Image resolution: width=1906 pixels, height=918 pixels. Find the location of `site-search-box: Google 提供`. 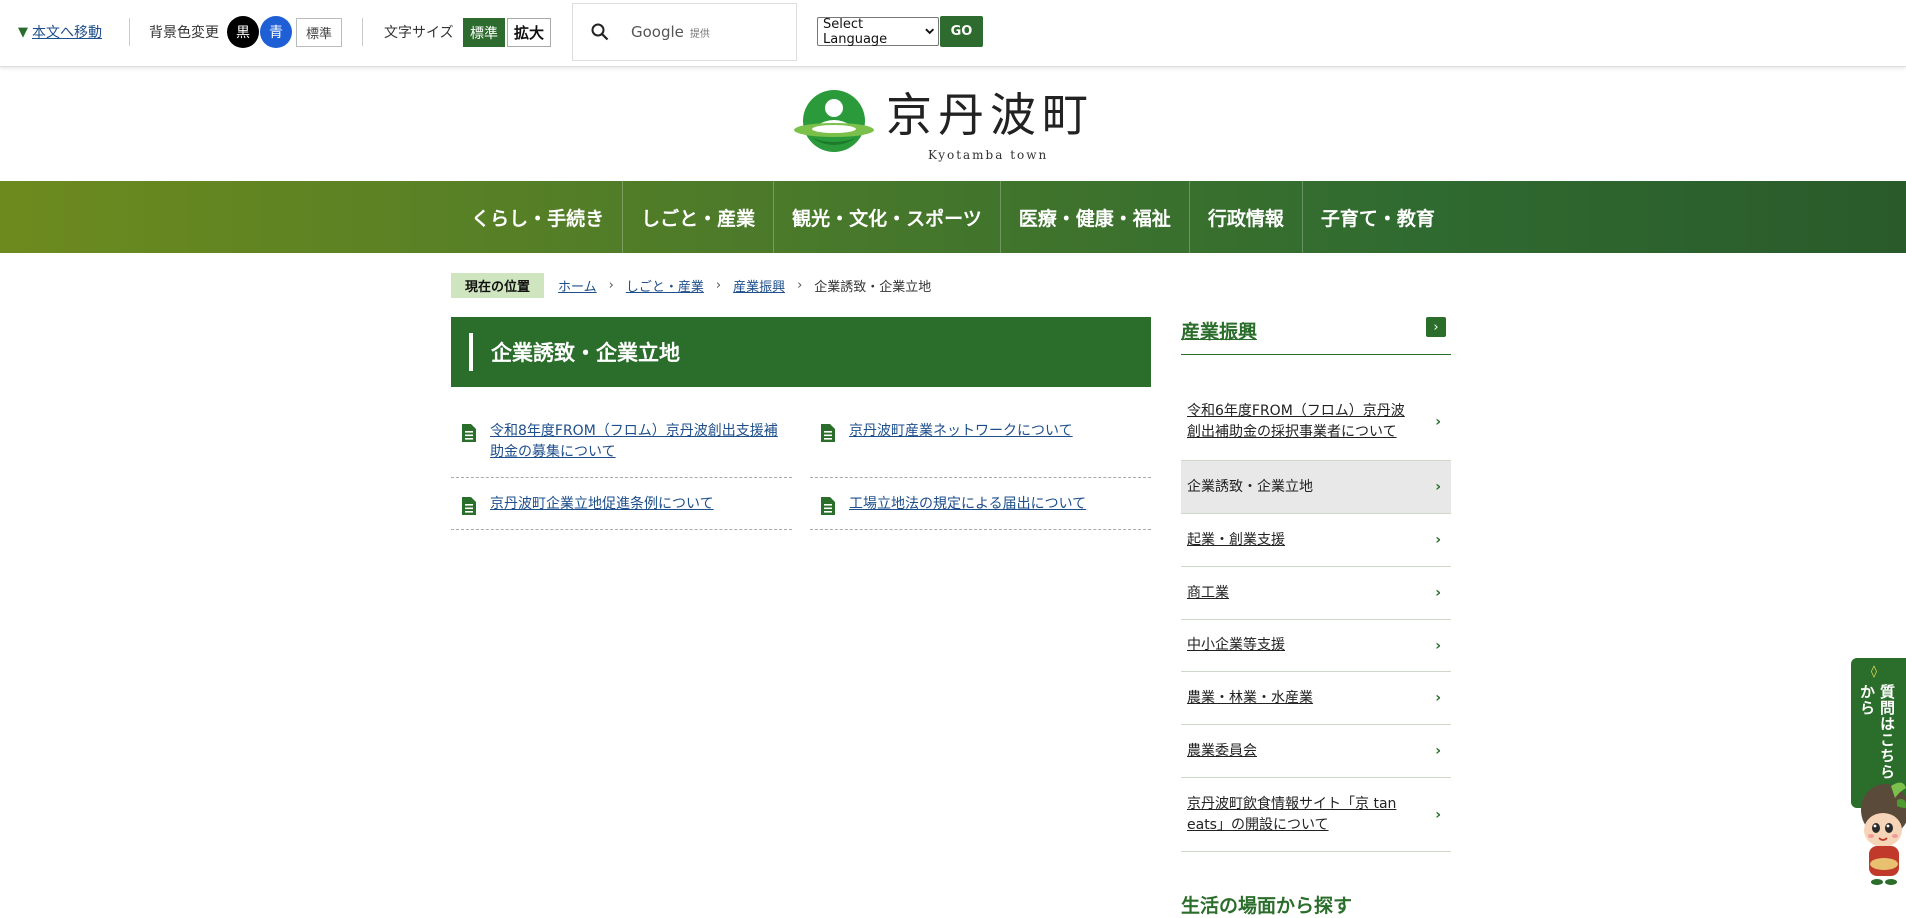

site-search-box: Google 提供 is located at coordinates (684, 32).